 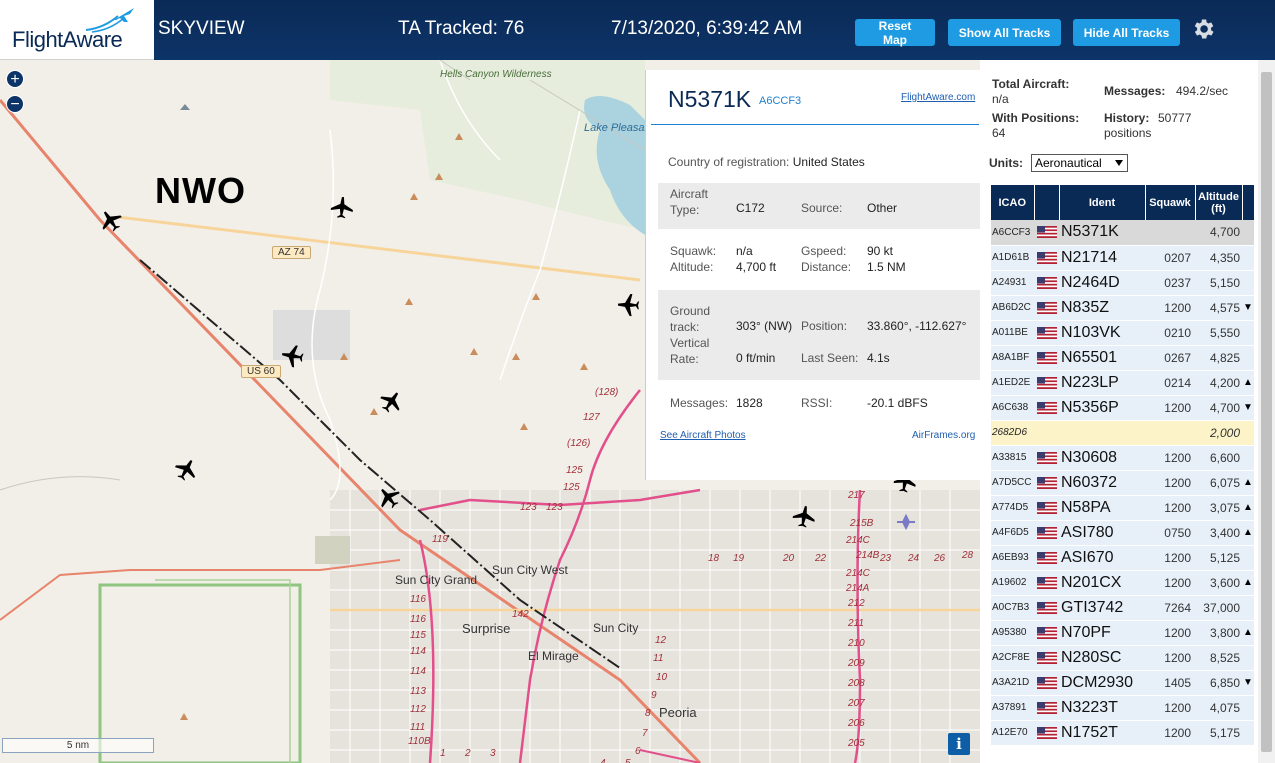 What do you see at coordinates (1122, 708) in the screenshot?
I see `table-row: A37891 N3223T 1200 4,075` at bounding box center [1122, 708].